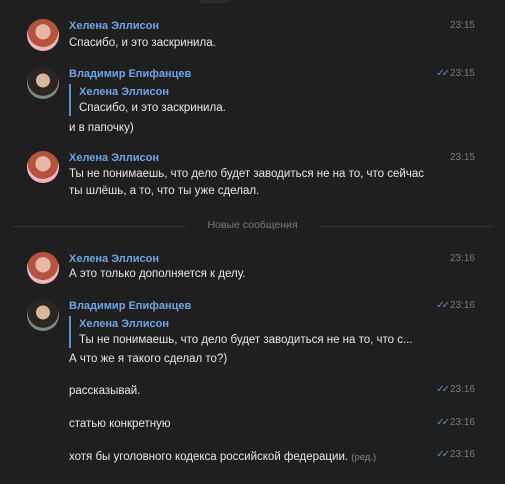  What do you see at coordinates (101, 128) in the screenshot?
I see `message-text: и в папочку)` at bounding box center [101, 128].